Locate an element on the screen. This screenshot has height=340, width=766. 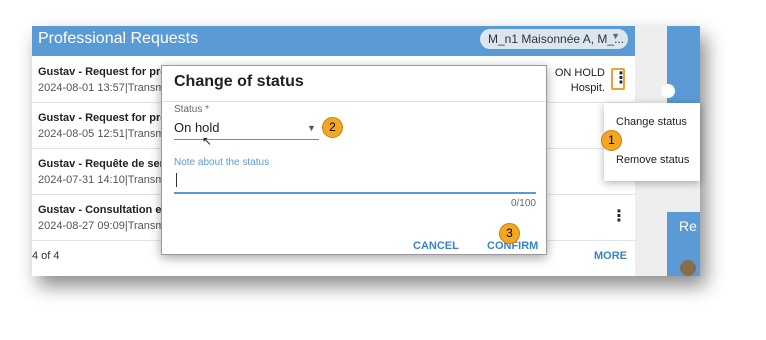
text-caret is located at coordinates (176, 180).